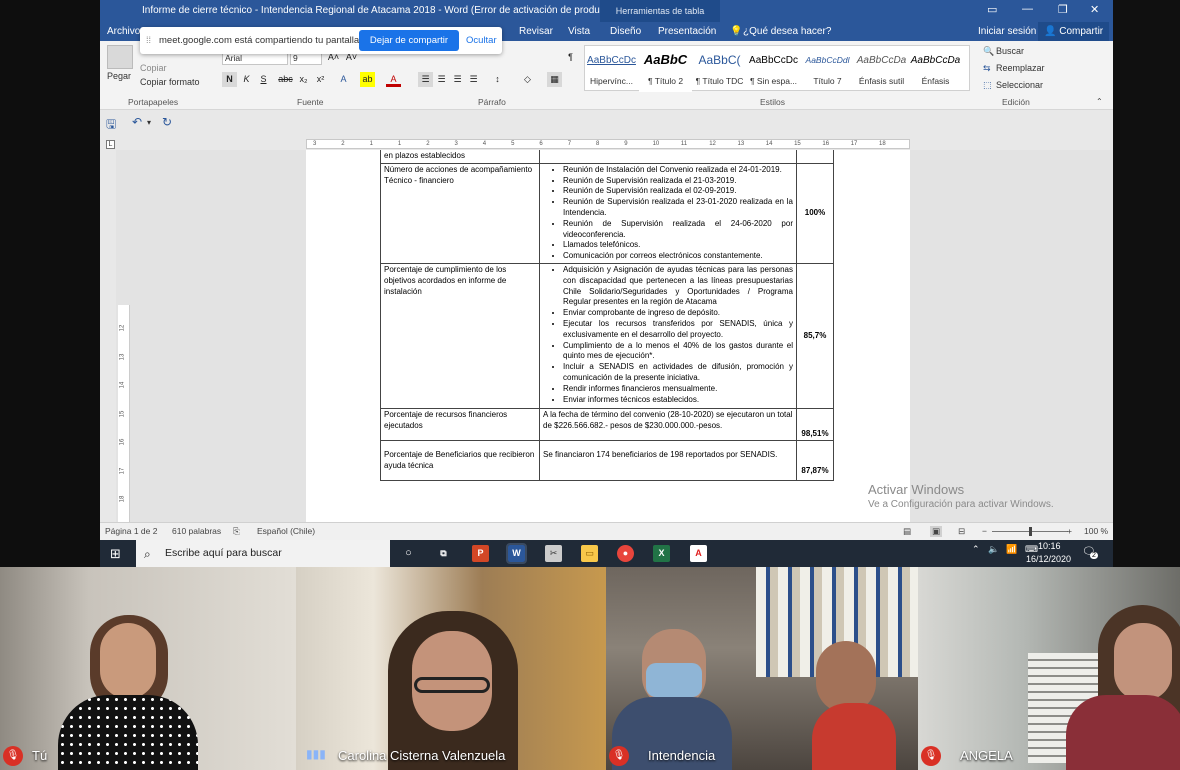  What do you see at coordinates (589, 553) in the screenshot?
I see `file-explorer-icon: ▭` at bounding box center [589, 553].